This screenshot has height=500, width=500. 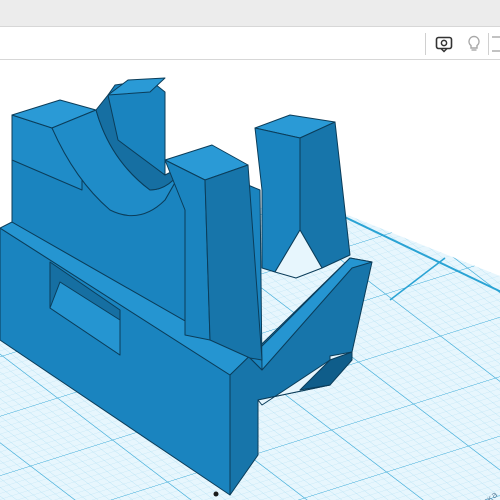 What do you see at coordinates (250, 43) in the screenshot?
I see `toolbar` at bounding box center [250, 43].